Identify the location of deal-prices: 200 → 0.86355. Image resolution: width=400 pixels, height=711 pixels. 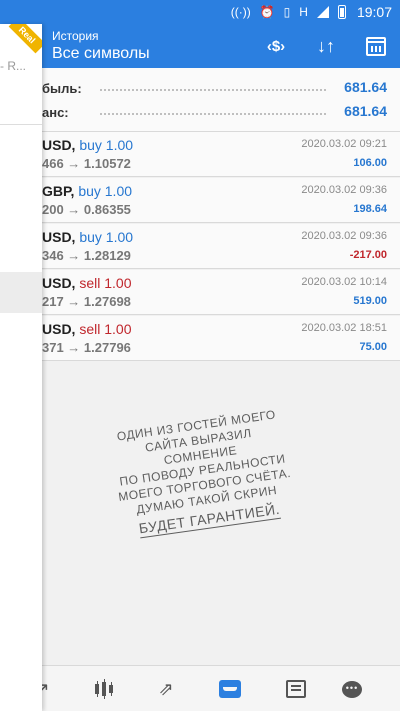
(86, 209).